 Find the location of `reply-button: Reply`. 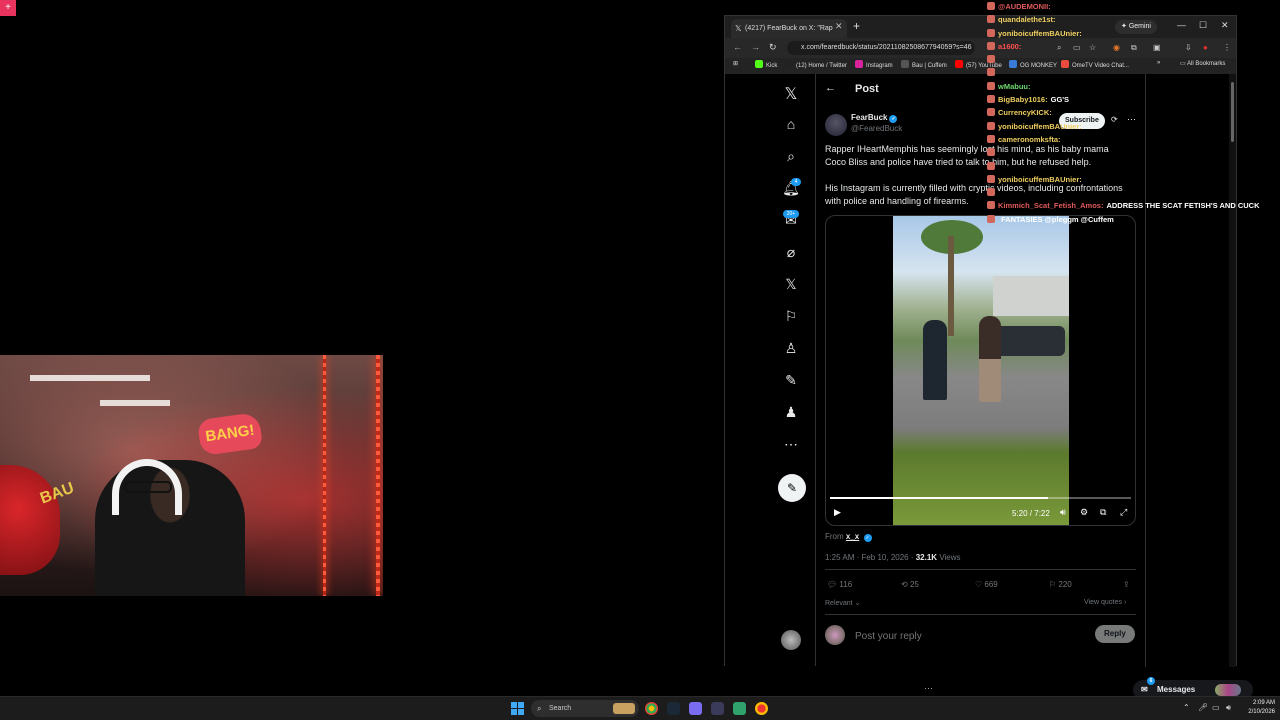

reply-button: Reply is located at coordinates (1115, 634).